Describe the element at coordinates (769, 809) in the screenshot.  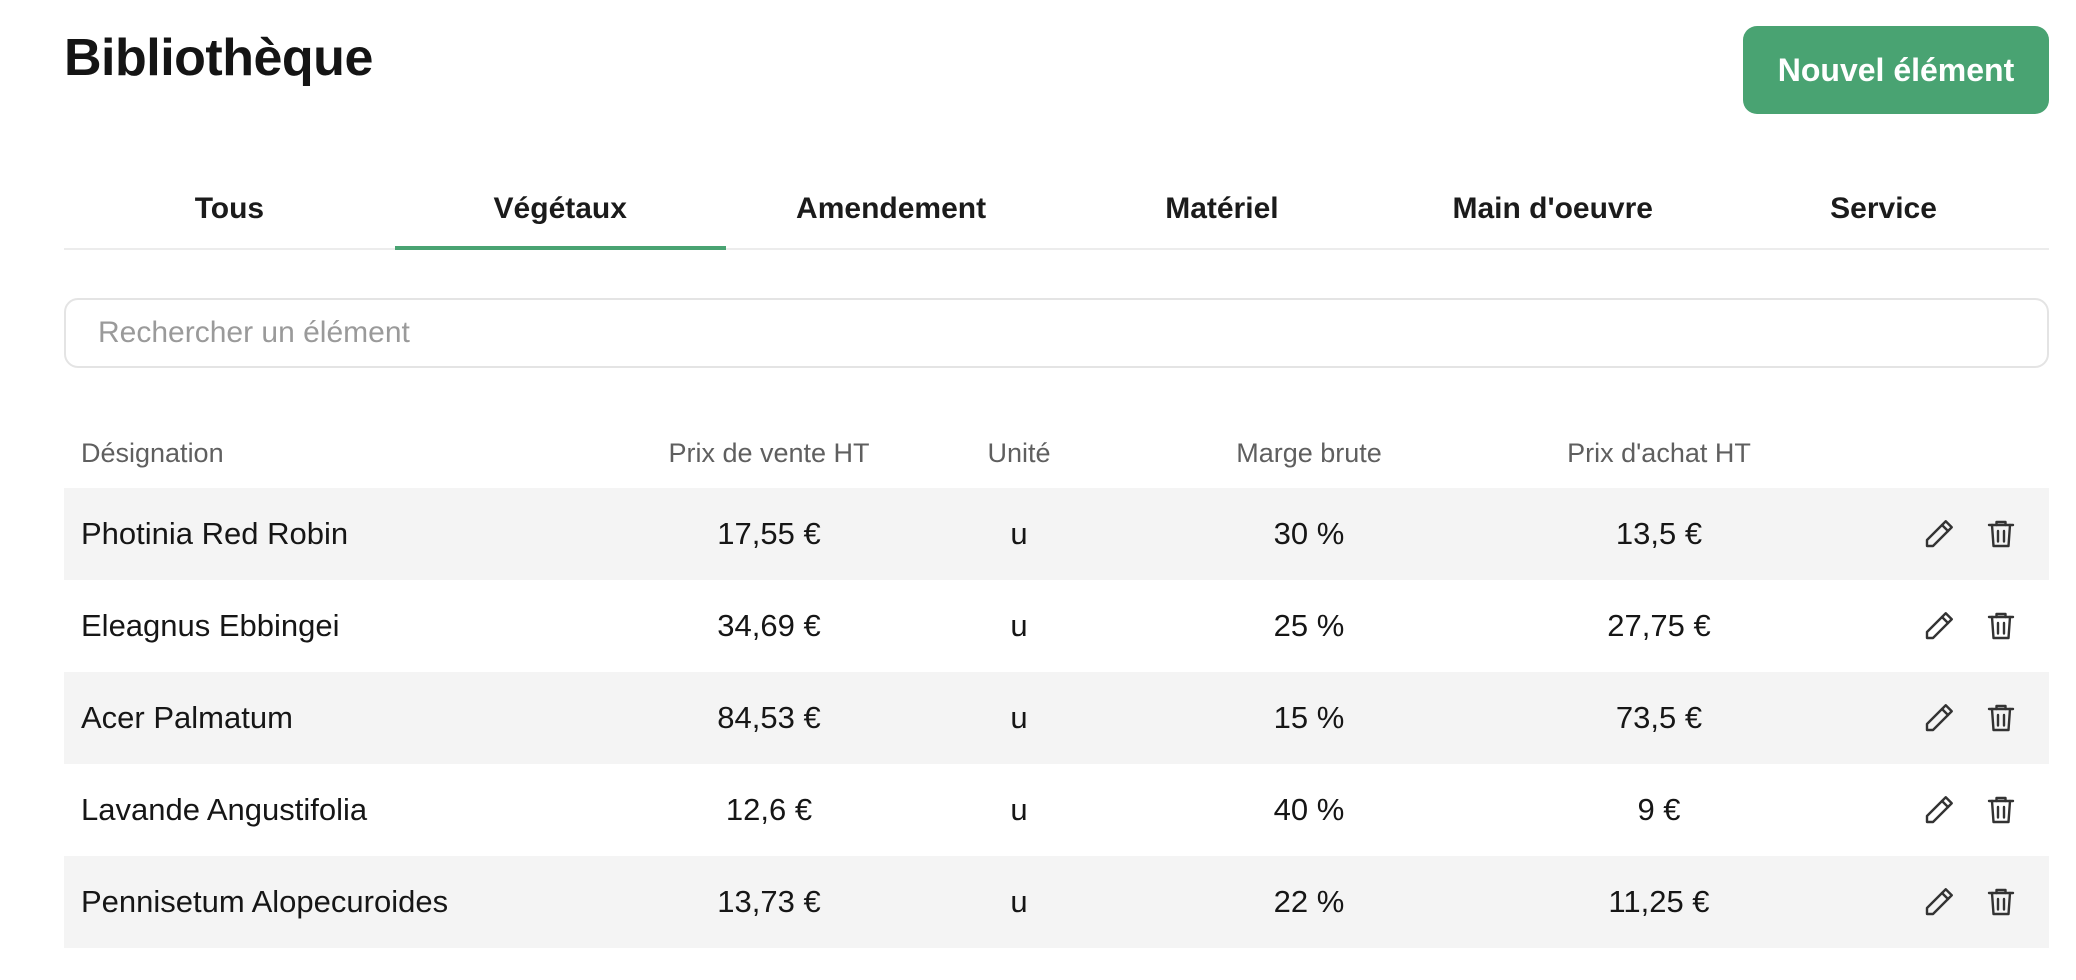
I see `cell-sale-price: 12,6 €` at that location.